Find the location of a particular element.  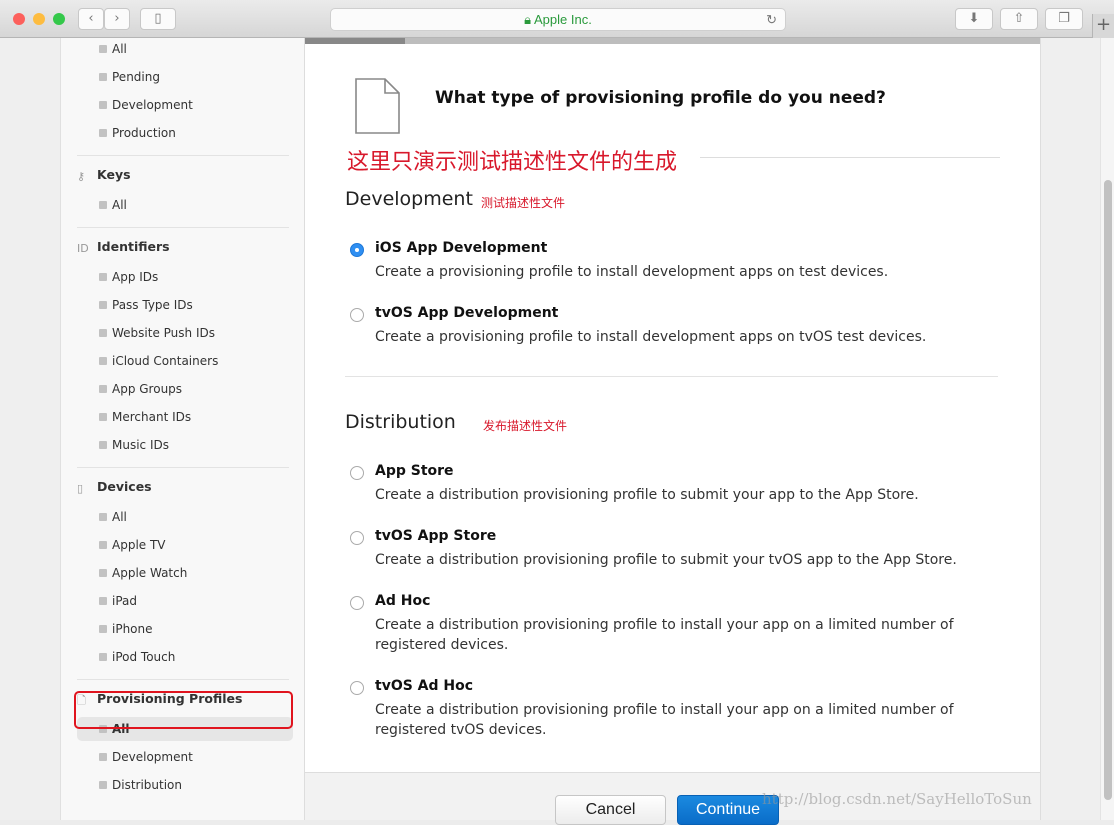

close-window-button is located at coordinates (19, 19).